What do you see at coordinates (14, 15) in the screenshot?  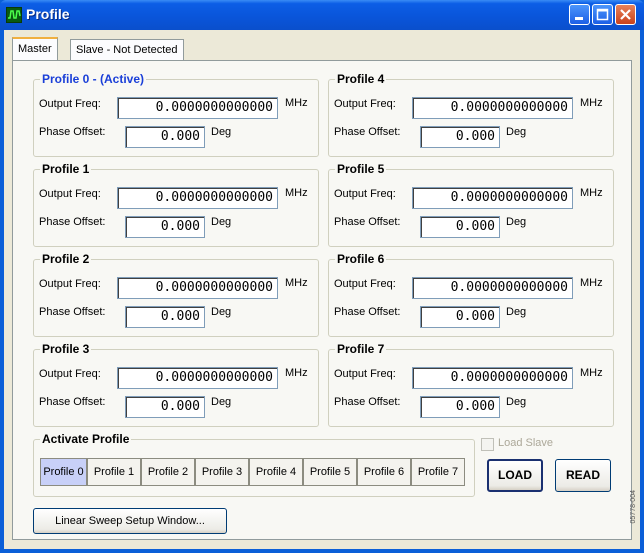 I see `waveform-icon` at bounding box center [14, 15].